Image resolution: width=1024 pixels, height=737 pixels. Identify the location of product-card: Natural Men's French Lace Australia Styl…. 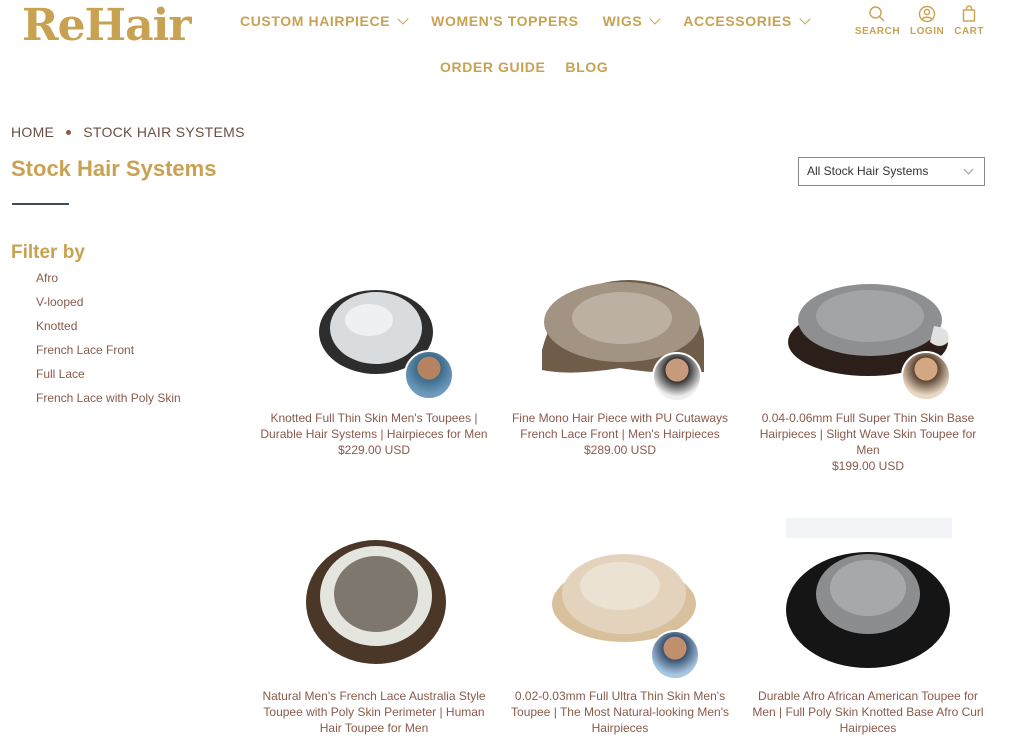
(374, 636).